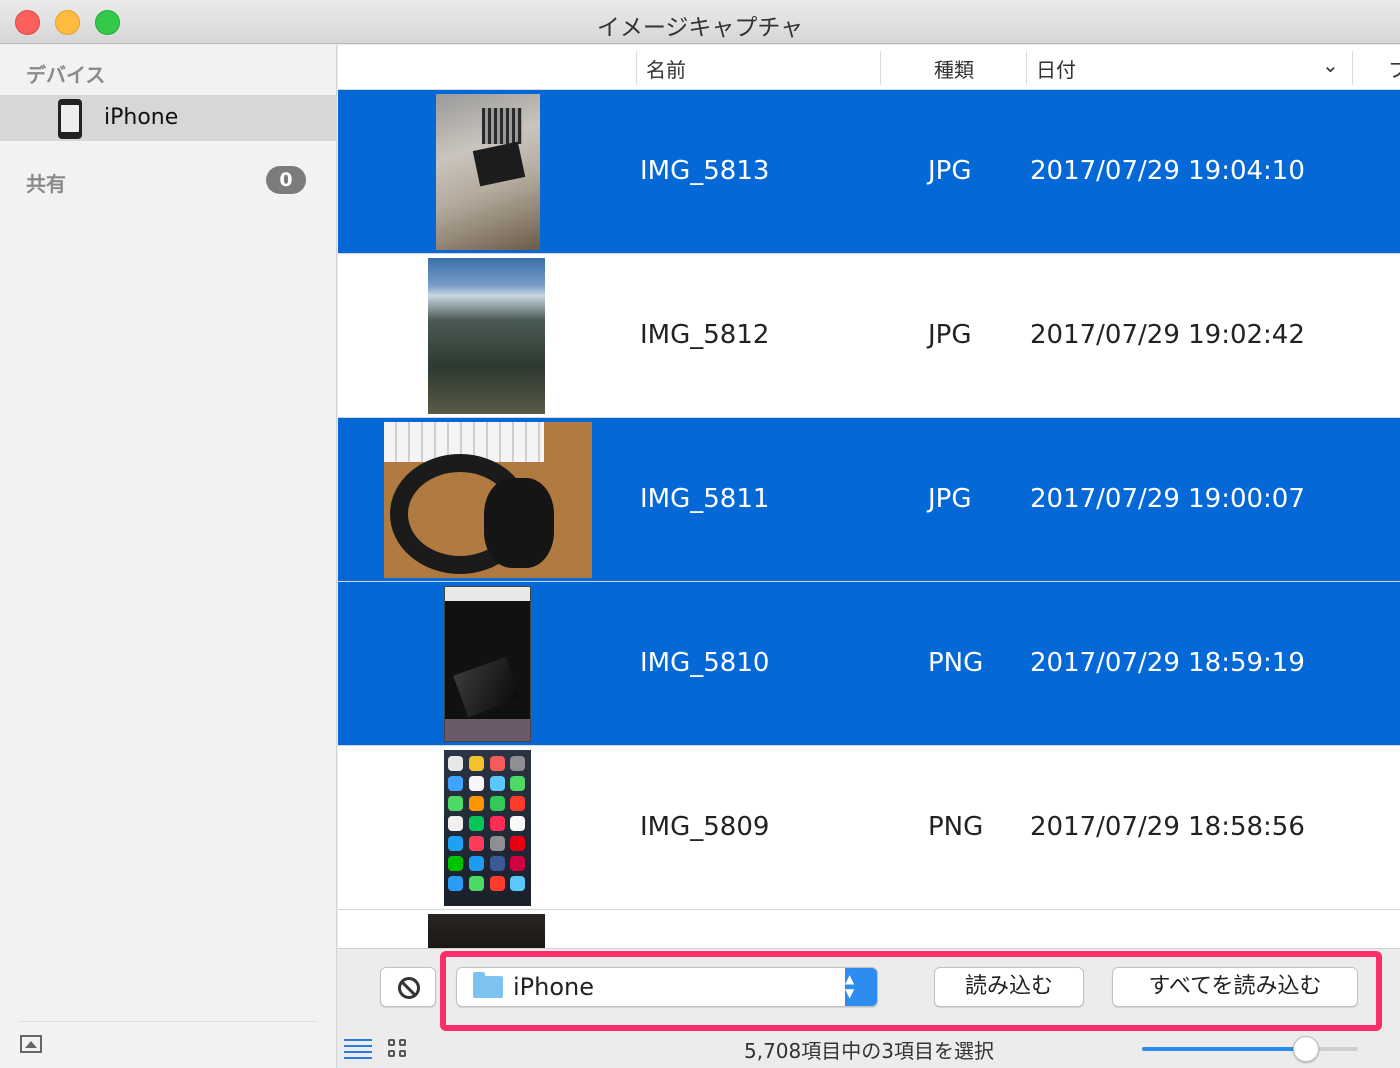 The width and height of the screenshot is (1400, 1068). I want to click on file-date: 2017/07/29 18:58:56, so click(1167, 827).